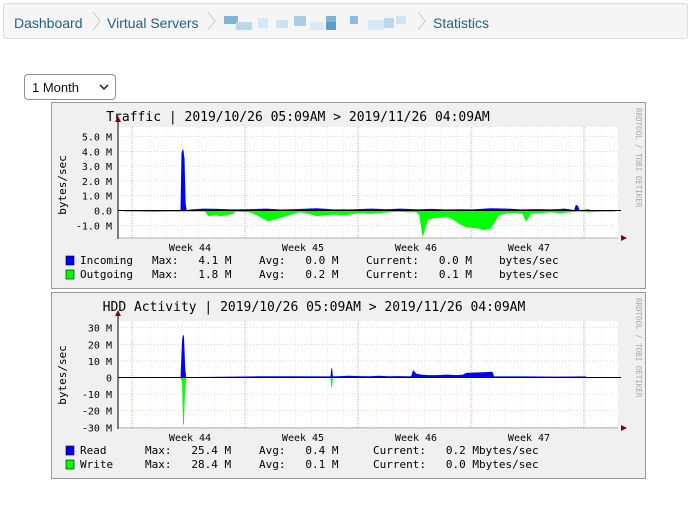 The width and height of the screenshot is (693, 510). Describe the element at coordinates (638, 158) in the screenshot. I see `traffic-watermark: RRDTOOL / TOBI OETIKER` at that location.